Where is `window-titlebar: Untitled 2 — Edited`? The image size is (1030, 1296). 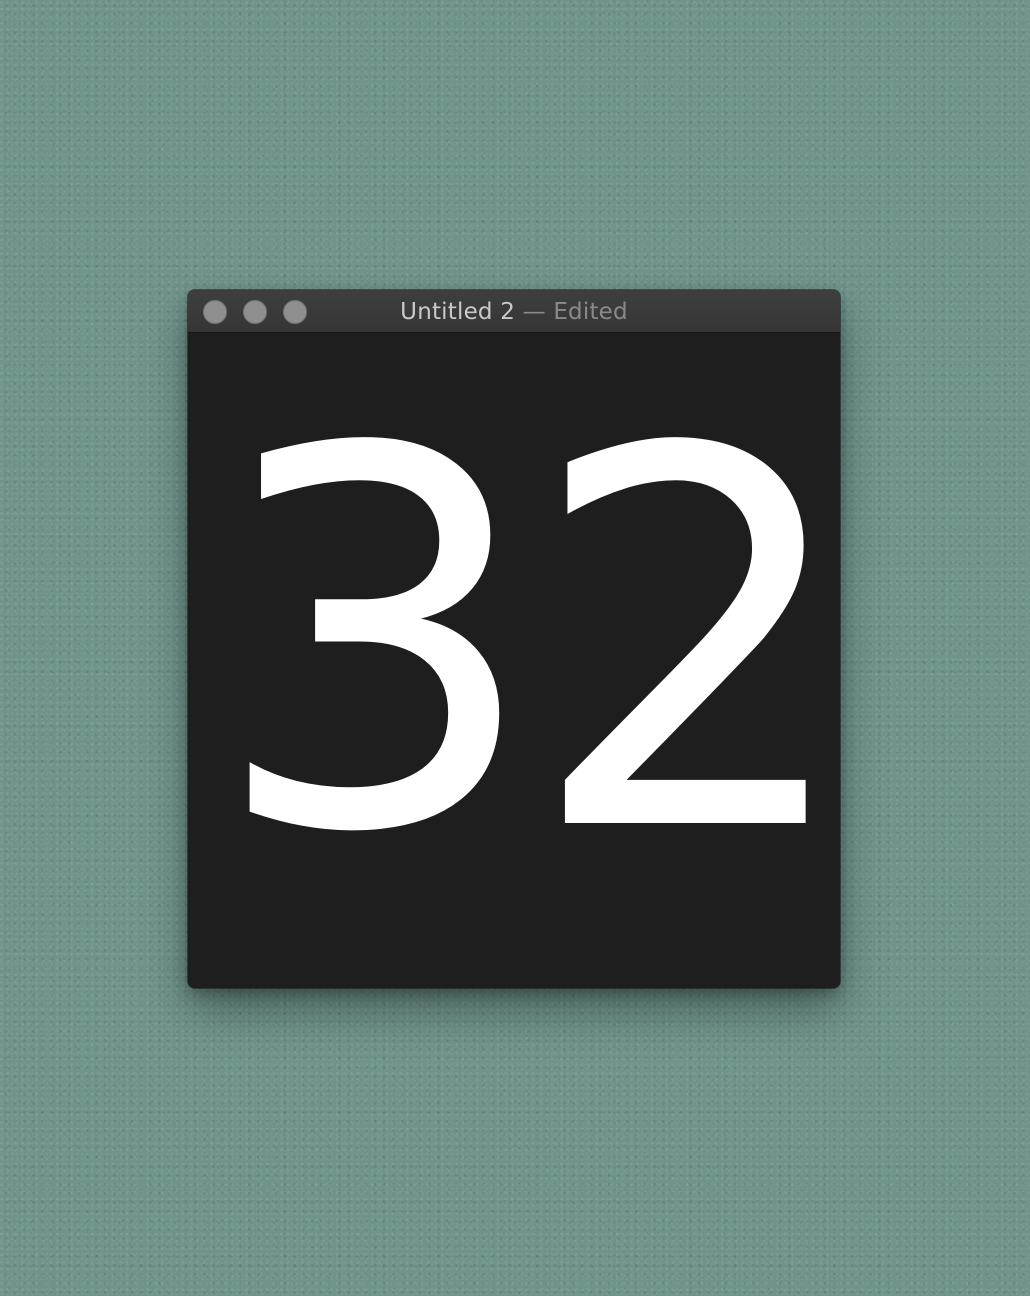
window-titlebar: Untitled 2 — Edited is located at coordinates (514, 311).